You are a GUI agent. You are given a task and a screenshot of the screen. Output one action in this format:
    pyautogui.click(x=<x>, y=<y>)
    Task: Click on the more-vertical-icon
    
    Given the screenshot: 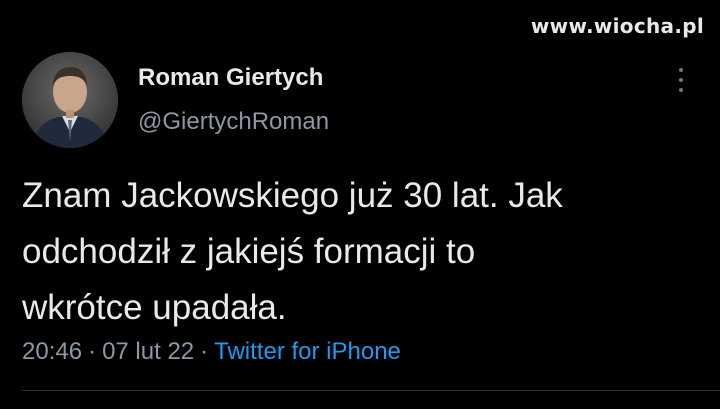 What is the action you would take?
    pyautogui.click(x=681, y=80)
    